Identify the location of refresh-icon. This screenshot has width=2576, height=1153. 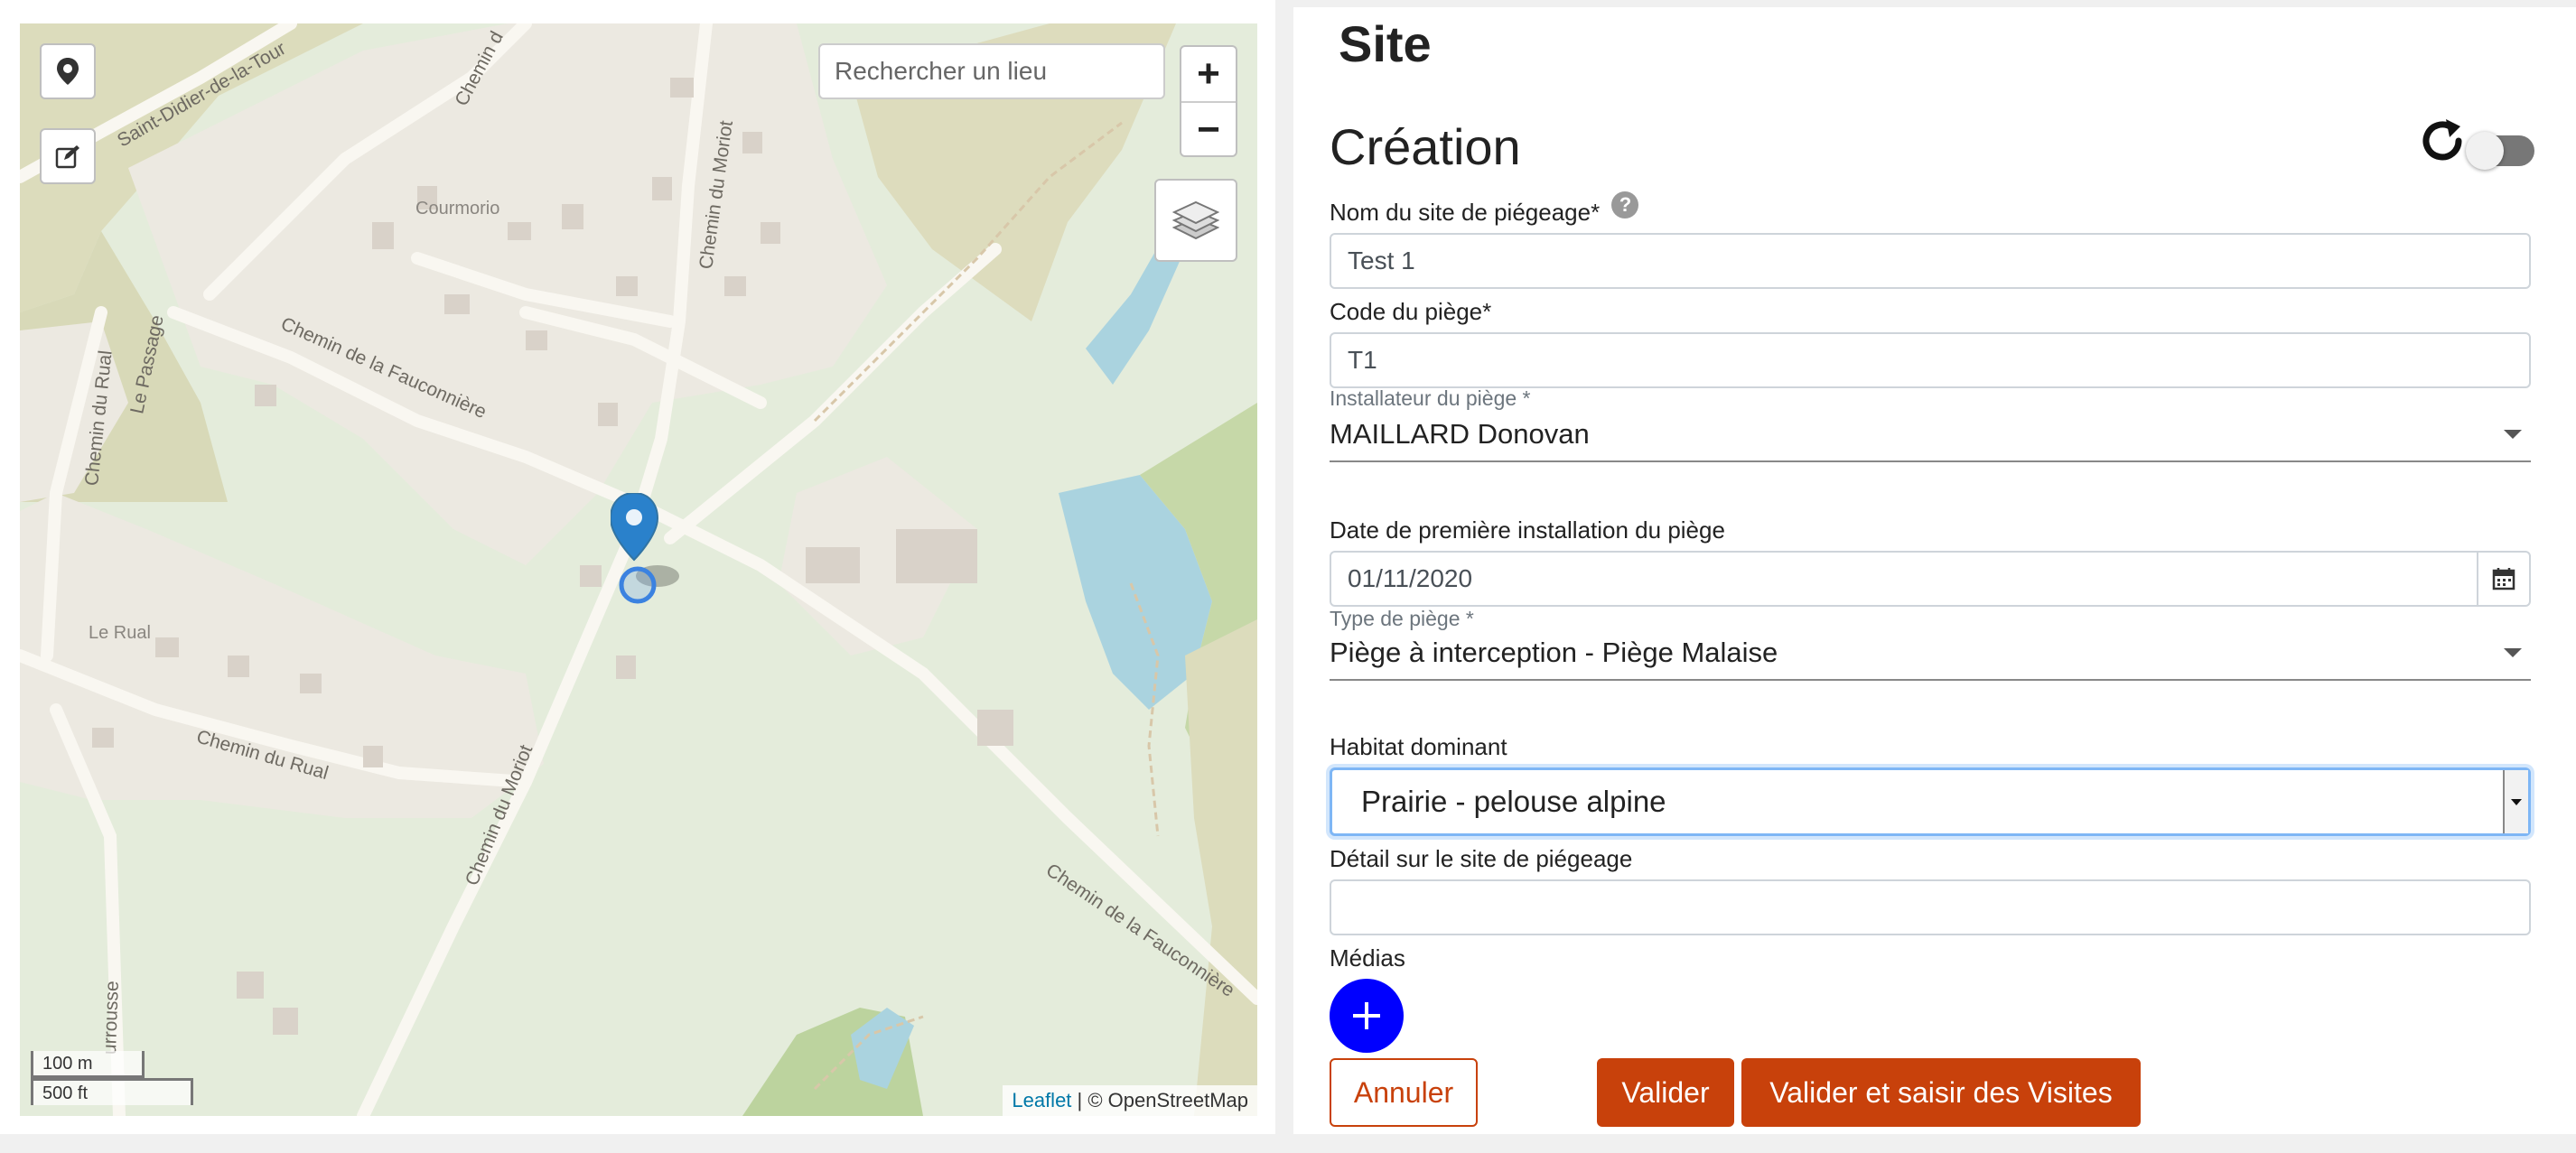
(2442, 143).